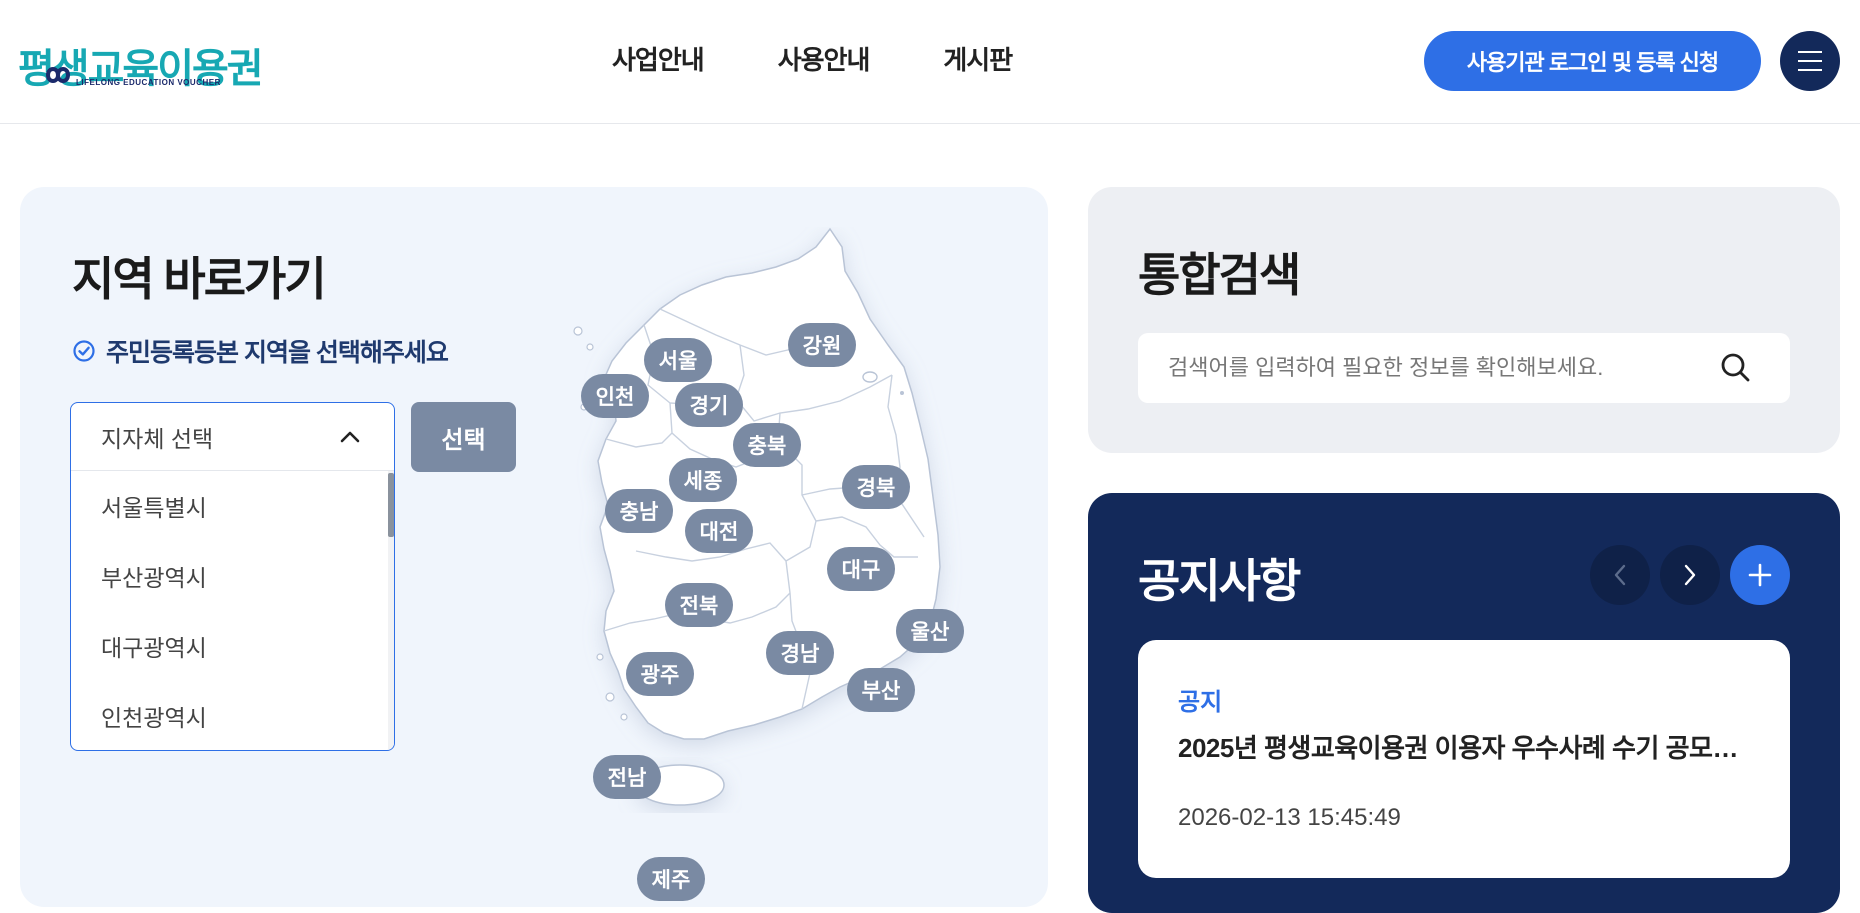 The width and height of the screenshot is (1860, 913). I want to click on map-region-jeonbuk: 전북, so click(699, 605).